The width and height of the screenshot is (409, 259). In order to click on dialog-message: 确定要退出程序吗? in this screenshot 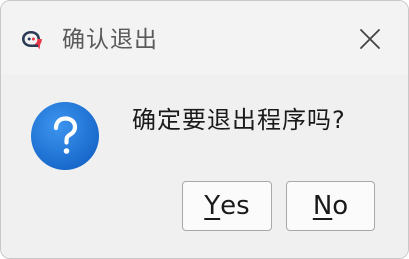, I will do `click(239, 120)`.